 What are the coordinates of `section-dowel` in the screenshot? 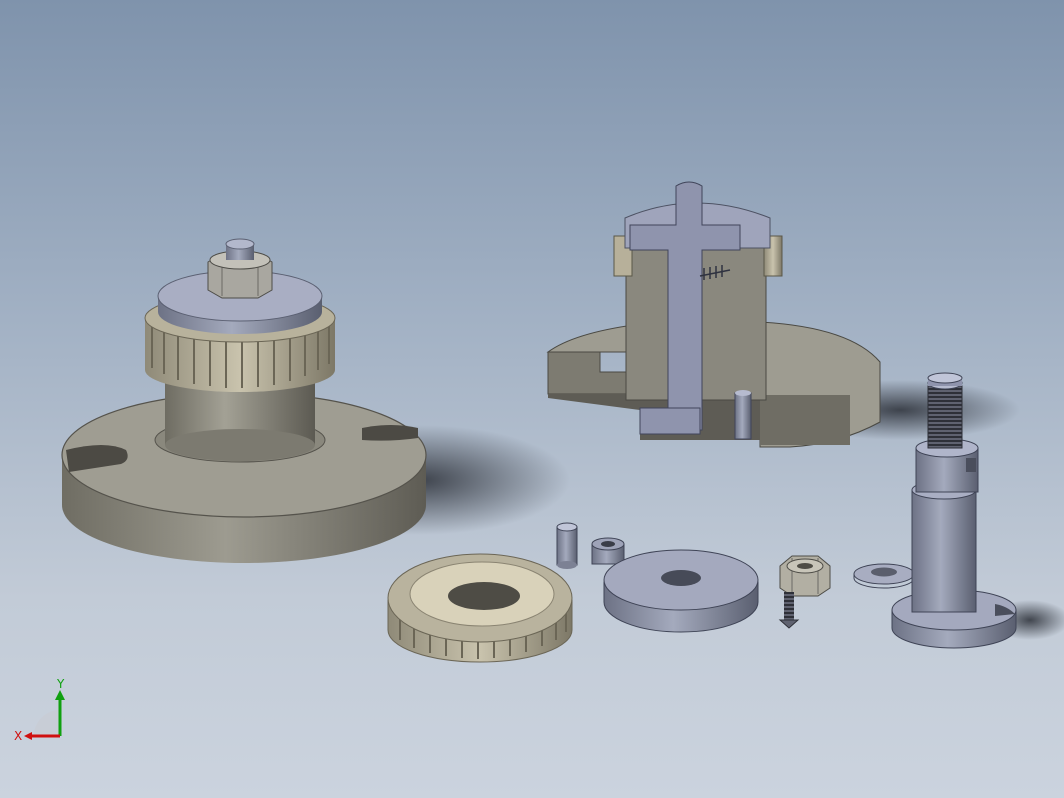 It's located at (743, 416).